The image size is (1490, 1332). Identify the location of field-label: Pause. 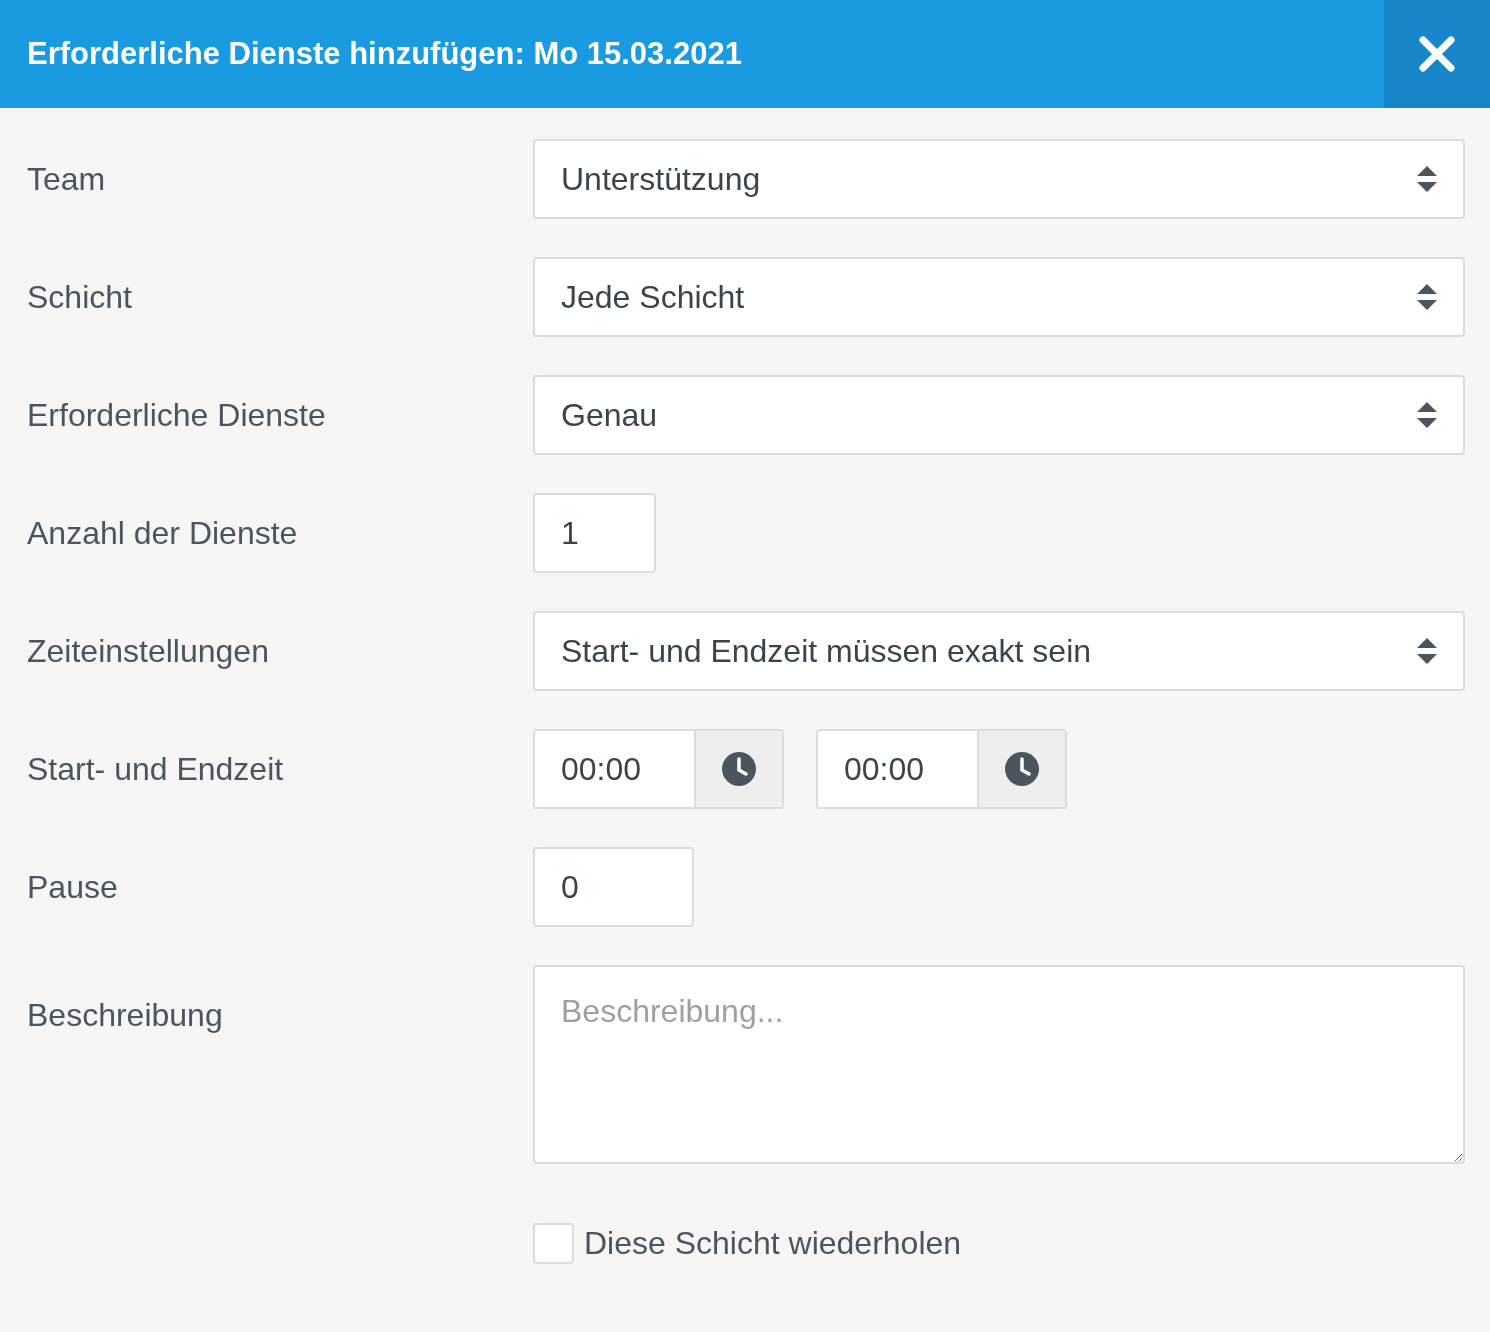
(73, 887).